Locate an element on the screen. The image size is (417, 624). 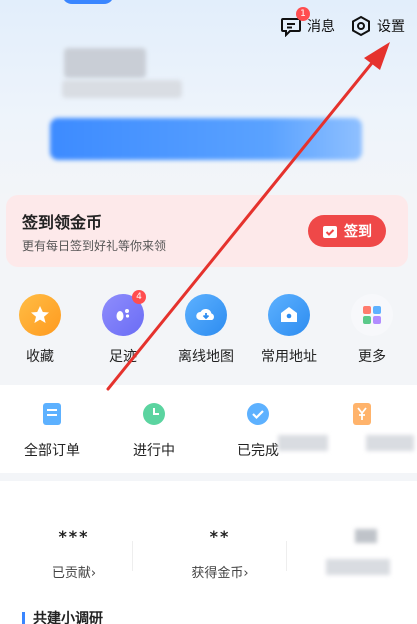
order-in-progress: 进行中 is located at coordinates (154, 430).